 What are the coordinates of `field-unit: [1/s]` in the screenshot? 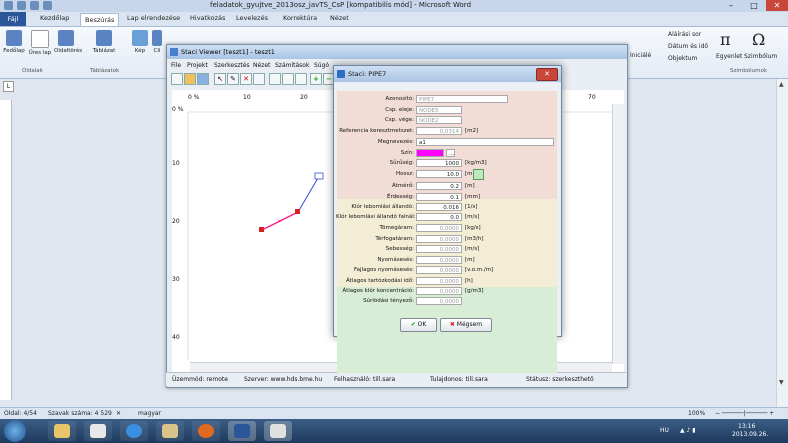 It's located at (471, 207).